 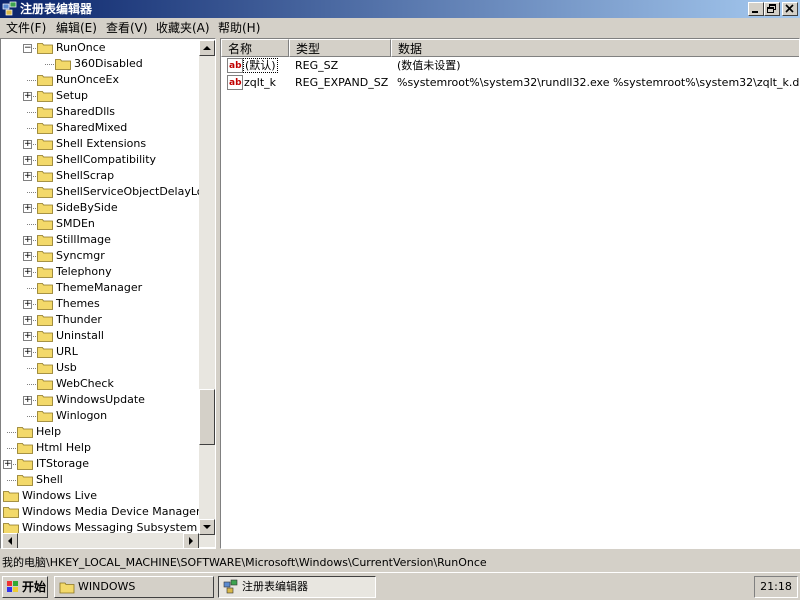 I want to click on tree-item: + StillImage, so click(x=100, y=240).